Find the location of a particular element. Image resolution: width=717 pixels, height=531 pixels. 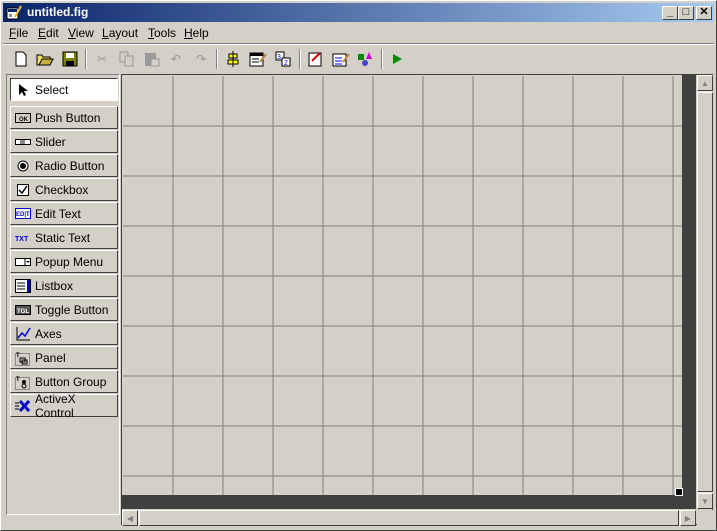

paste-icon is located at coordinates (152, 60).